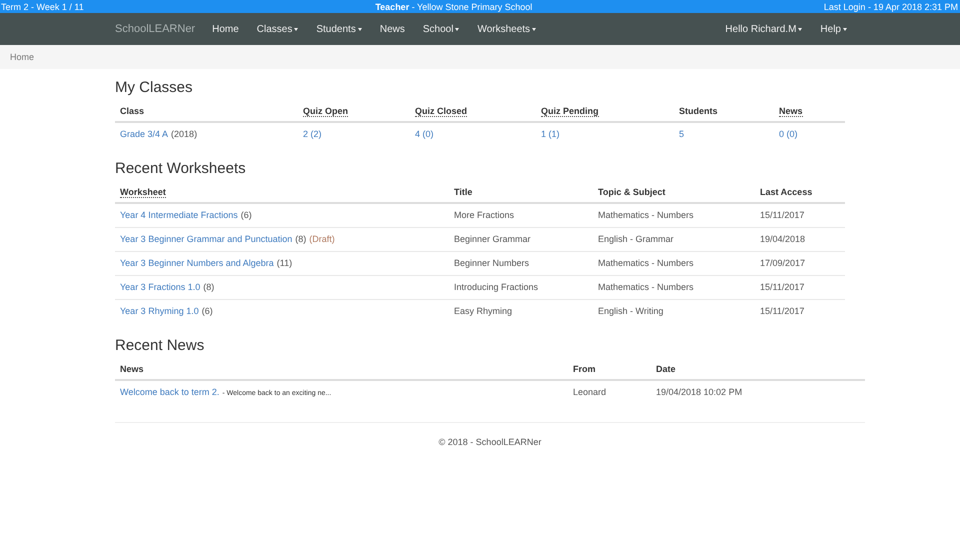 The width and height of the screenshot is (960, 542). What do you see at coordinates (160, 287) in the screenshot?
I see `table-link: Year 3 Fractions 1.0` at bounding box center [160, 287].